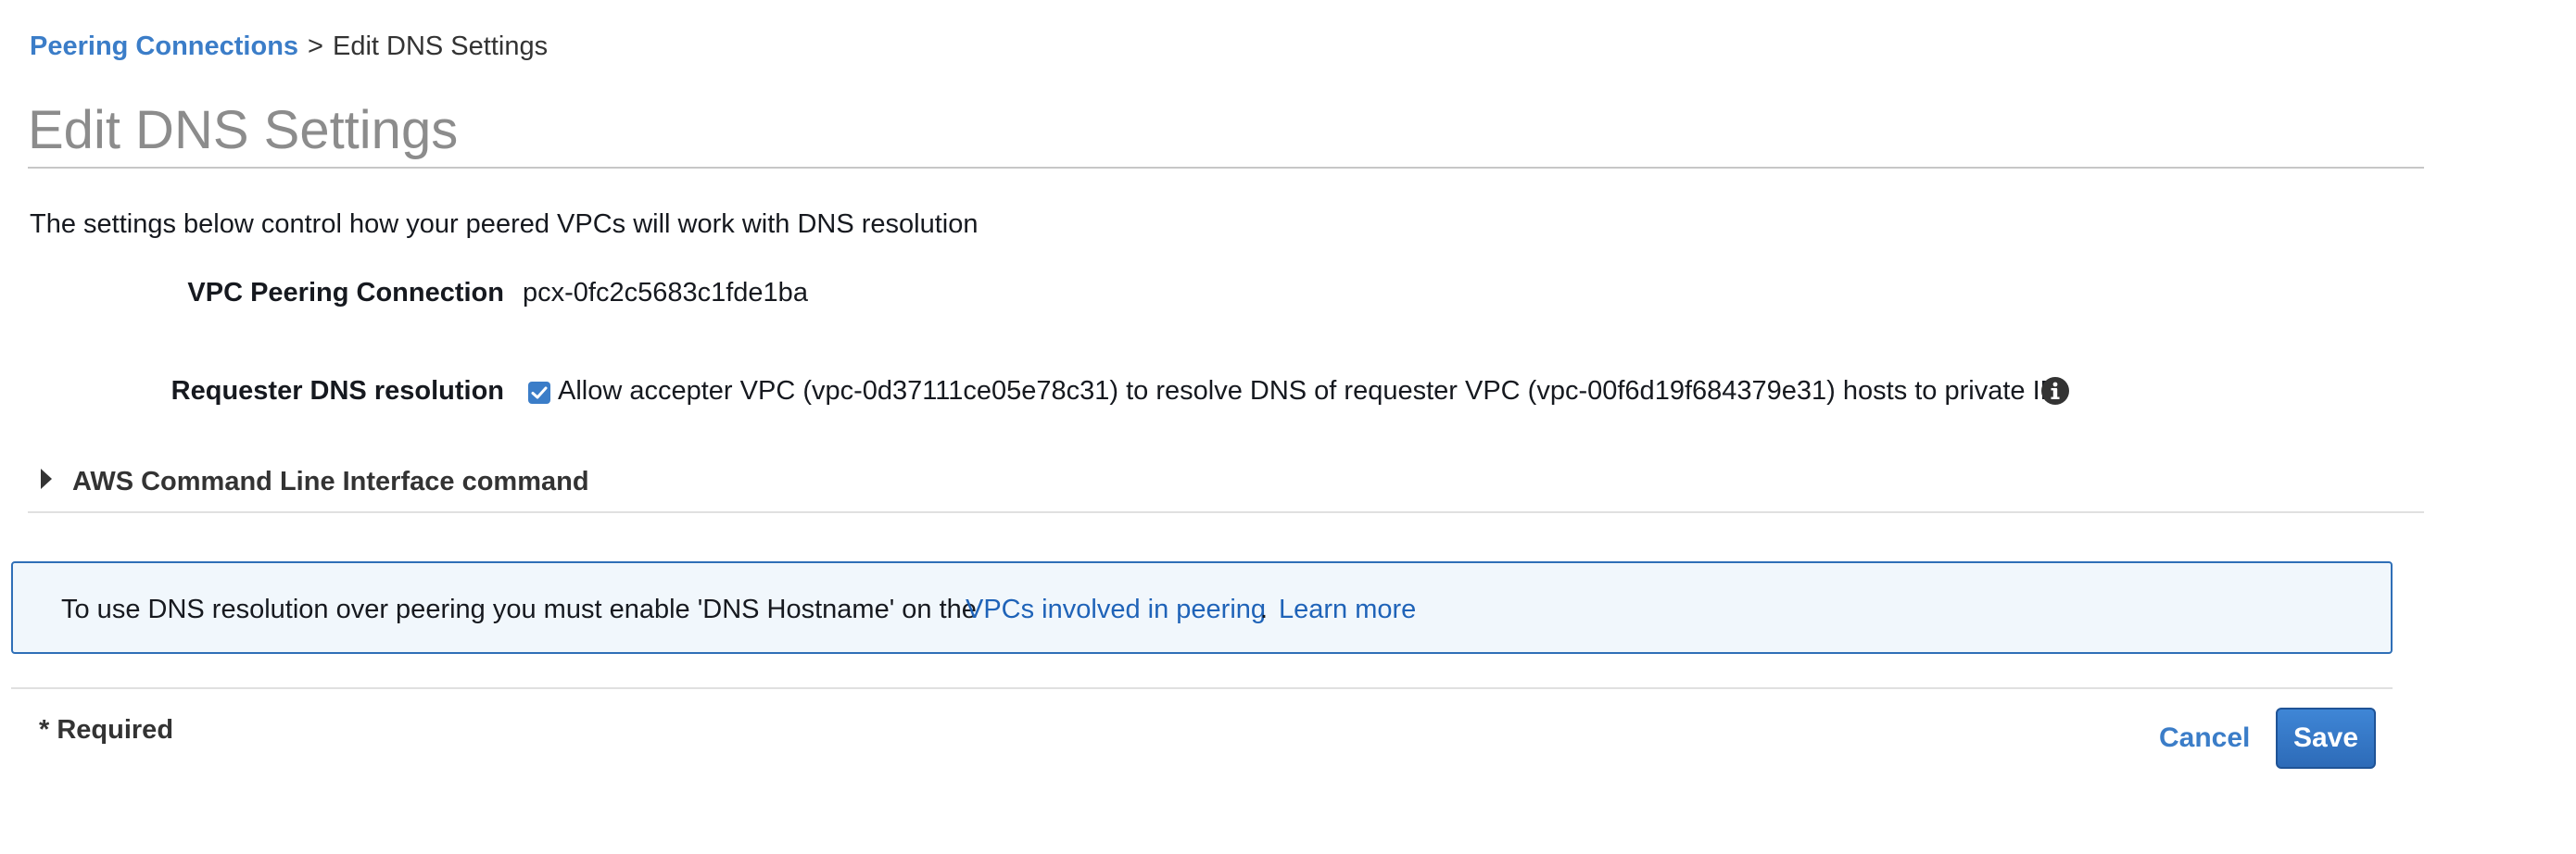 The width and height of the screenshot is (2576, 854). I want to click on info-alert-period: ., so click(1265, 610).